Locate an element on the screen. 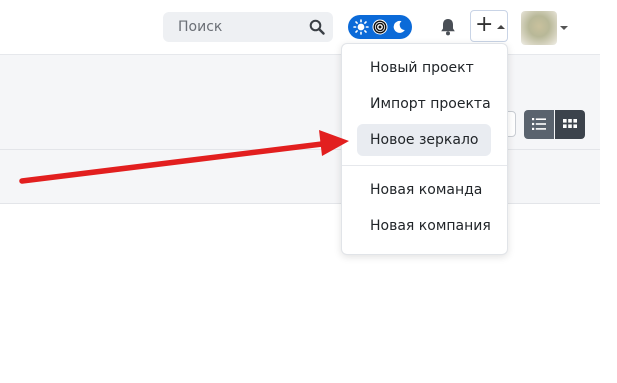  sun-icon is located at coordinates (361, 27).